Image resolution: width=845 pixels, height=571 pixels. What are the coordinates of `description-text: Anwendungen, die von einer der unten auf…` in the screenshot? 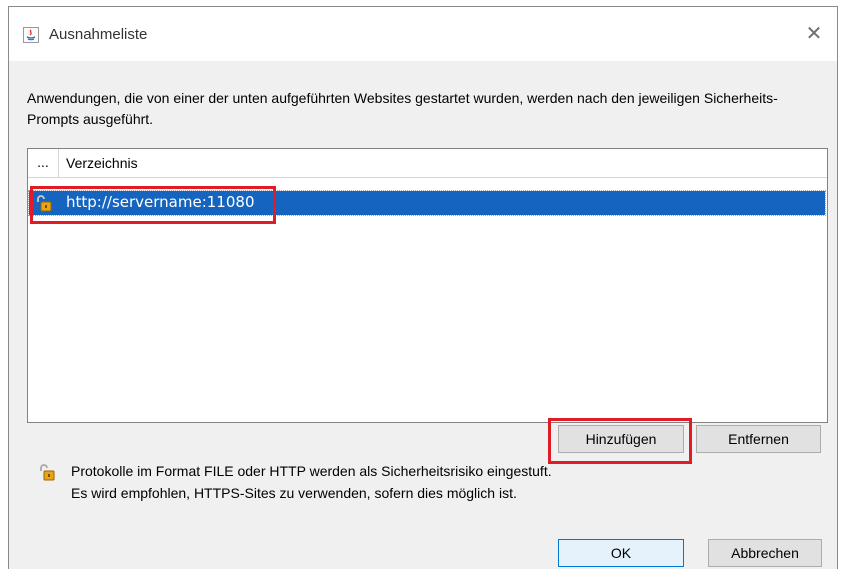 It's located at (402, 108).